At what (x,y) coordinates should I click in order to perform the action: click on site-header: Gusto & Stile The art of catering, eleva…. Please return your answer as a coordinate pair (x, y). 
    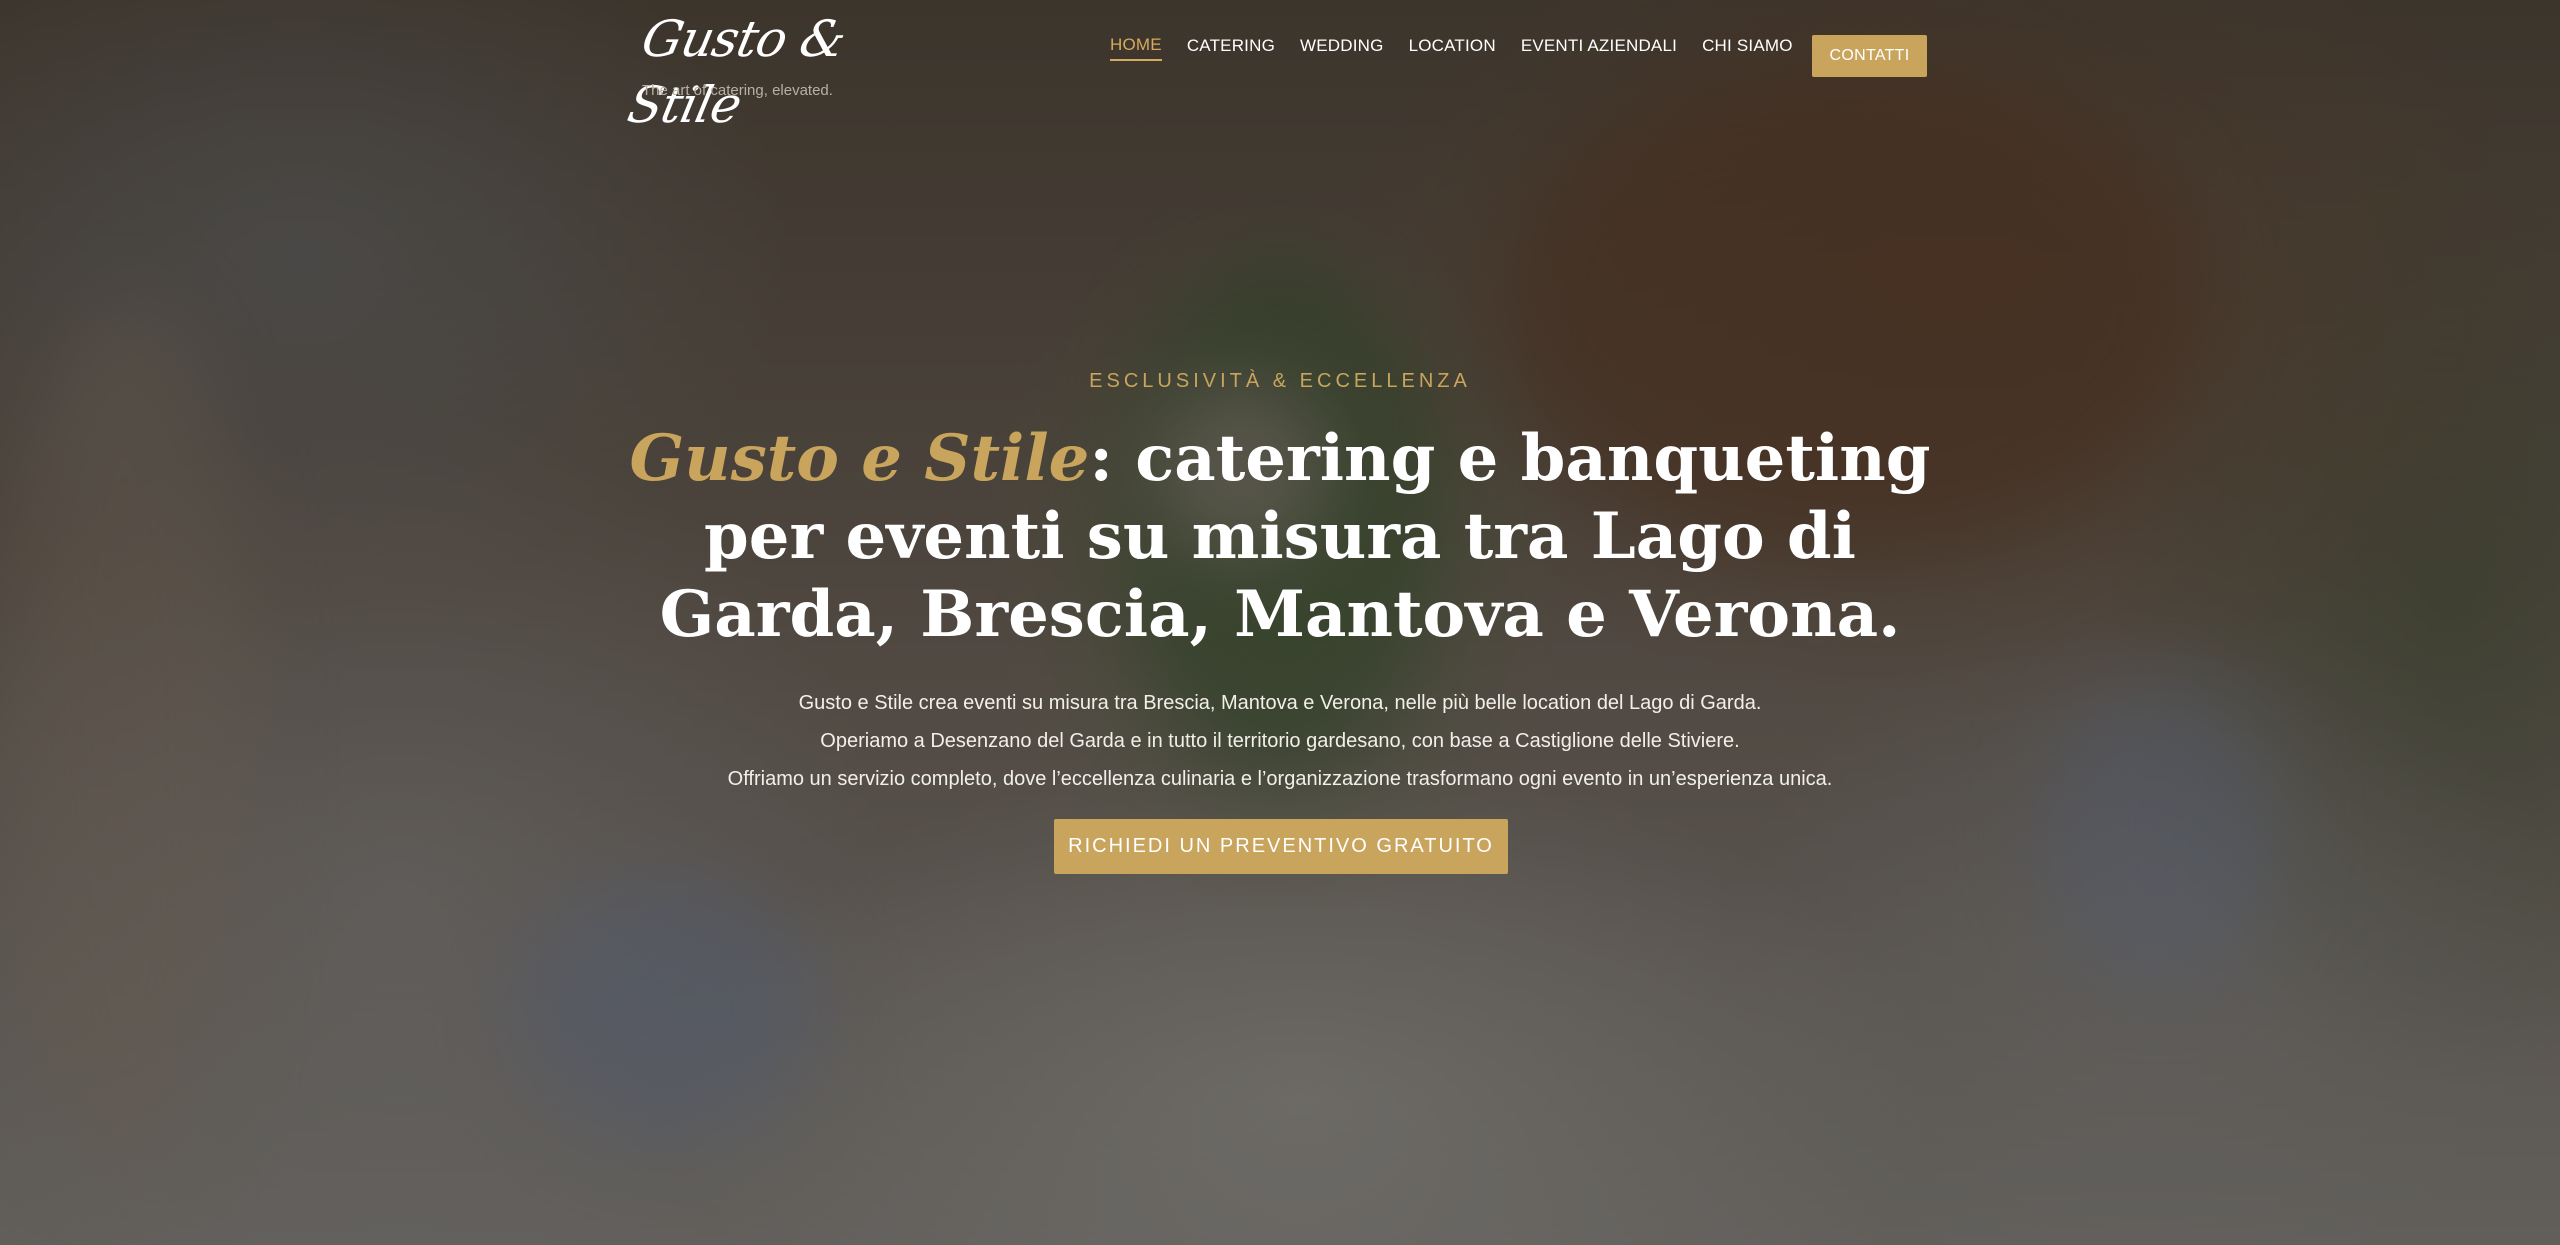
    Looking at the image, I should click on (1280, 67).